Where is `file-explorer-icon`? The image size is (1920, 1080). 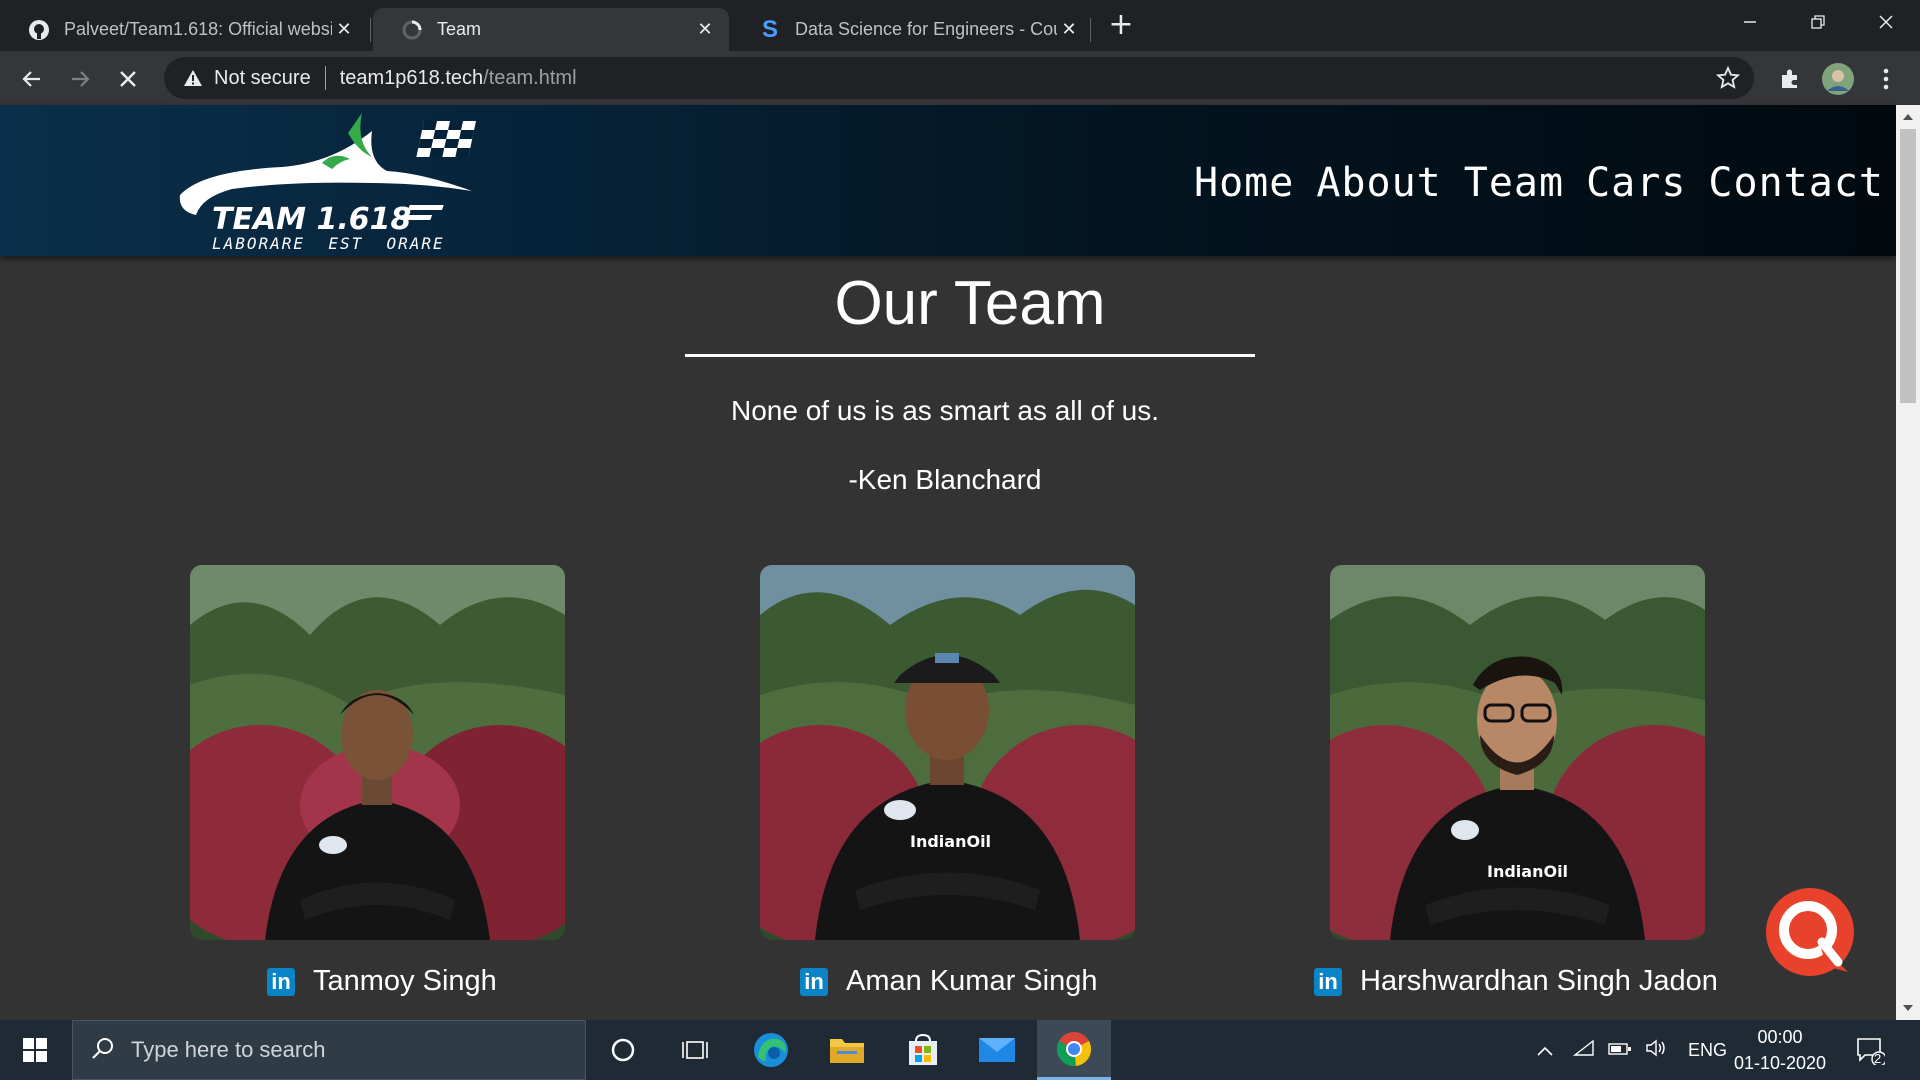
file-explorer-icon is located at coordinates (847, 1050).